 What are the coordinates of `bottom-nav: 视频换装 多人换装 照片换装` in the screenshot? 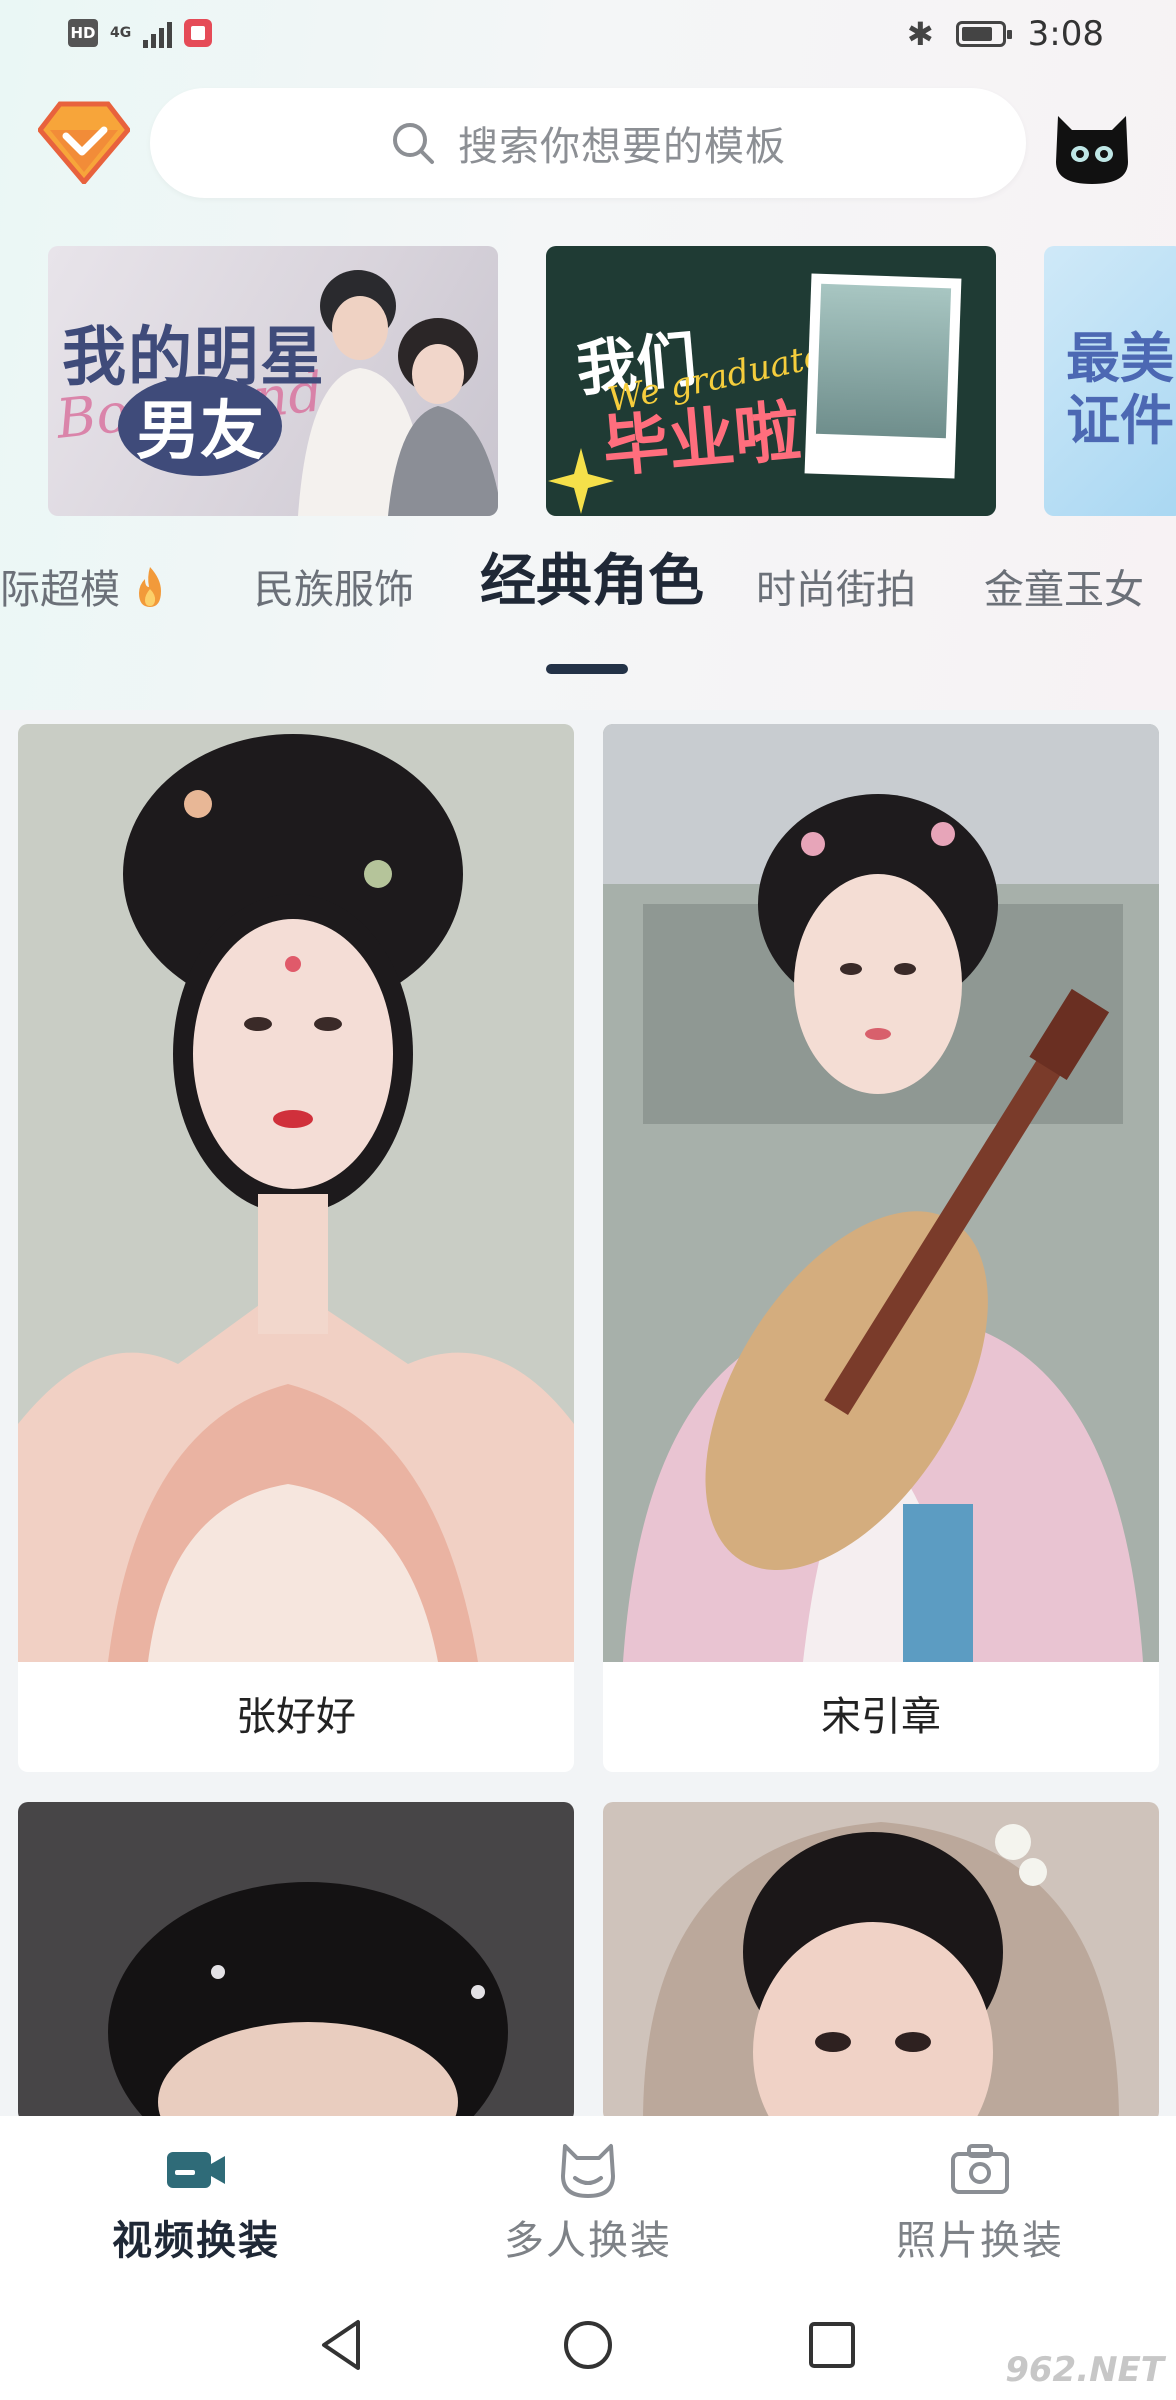 It's located at (588, 2202).